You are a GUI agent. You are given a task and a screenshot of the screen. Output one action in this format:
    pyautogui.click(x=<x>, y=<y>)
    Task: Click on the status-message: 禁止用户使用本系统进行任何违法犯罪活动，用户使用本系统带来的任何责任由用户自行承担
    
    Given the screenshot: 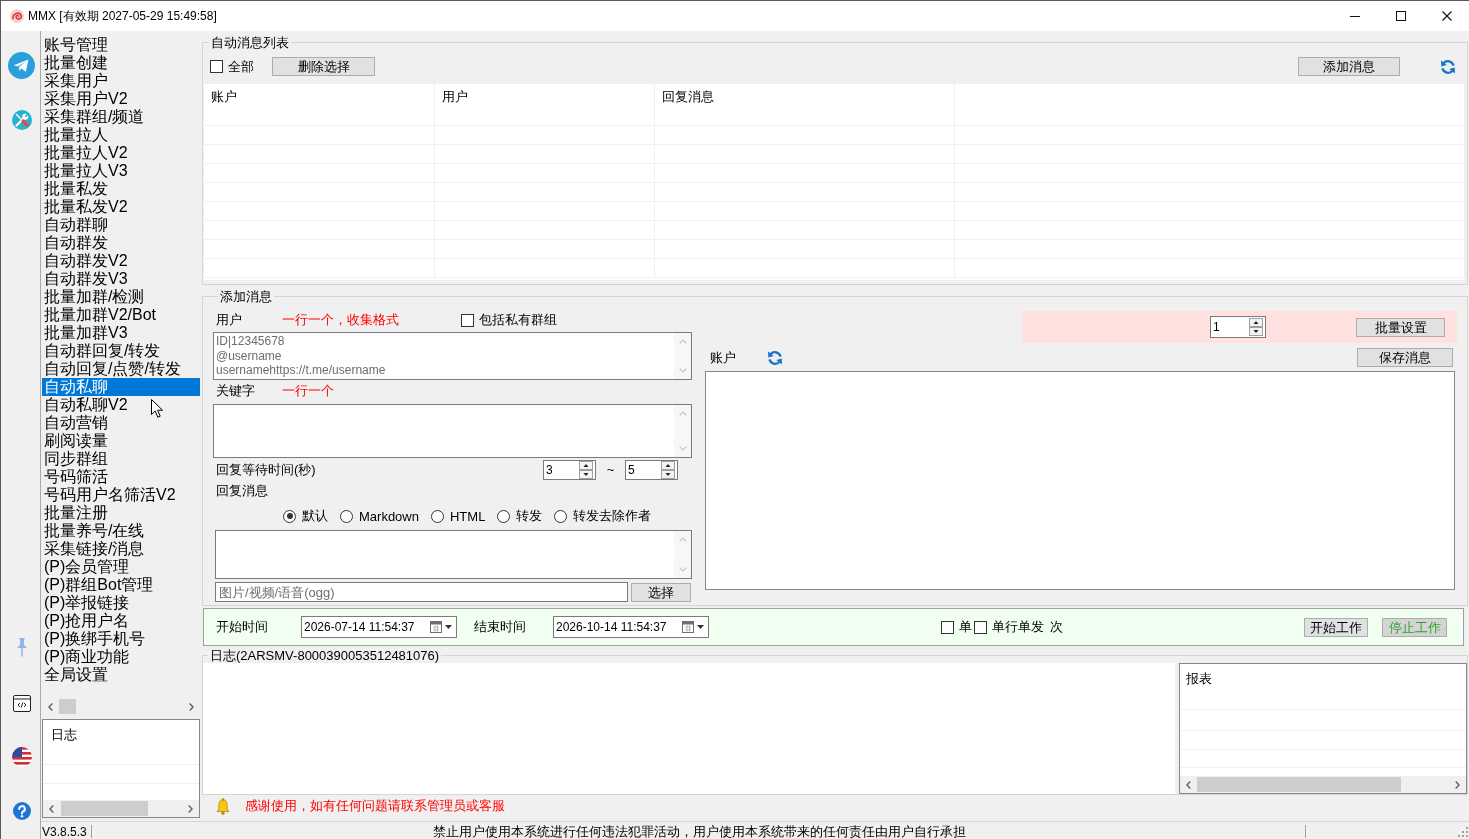 What is the action you would take?
    pyautogui.click(x=699, y=830)
    